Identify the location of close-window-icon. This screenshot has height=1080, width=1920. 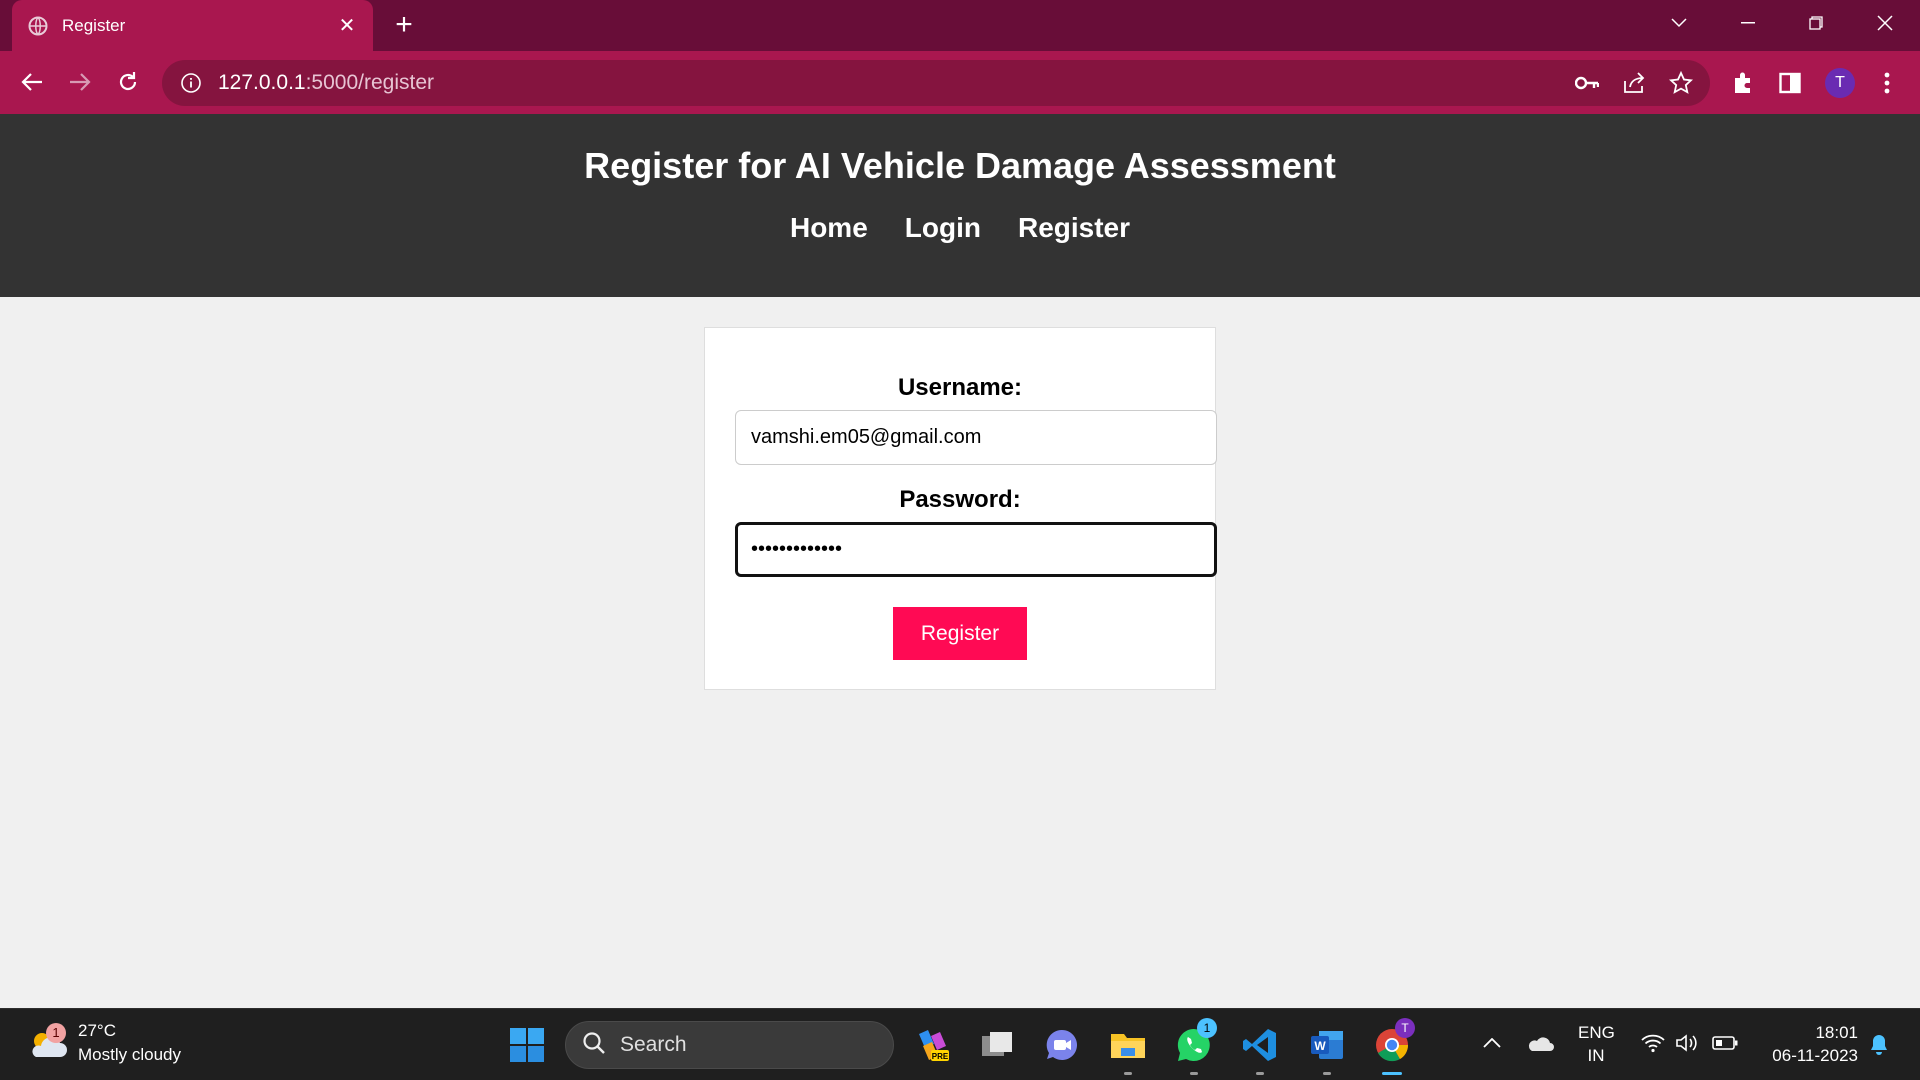
(1885, 23).